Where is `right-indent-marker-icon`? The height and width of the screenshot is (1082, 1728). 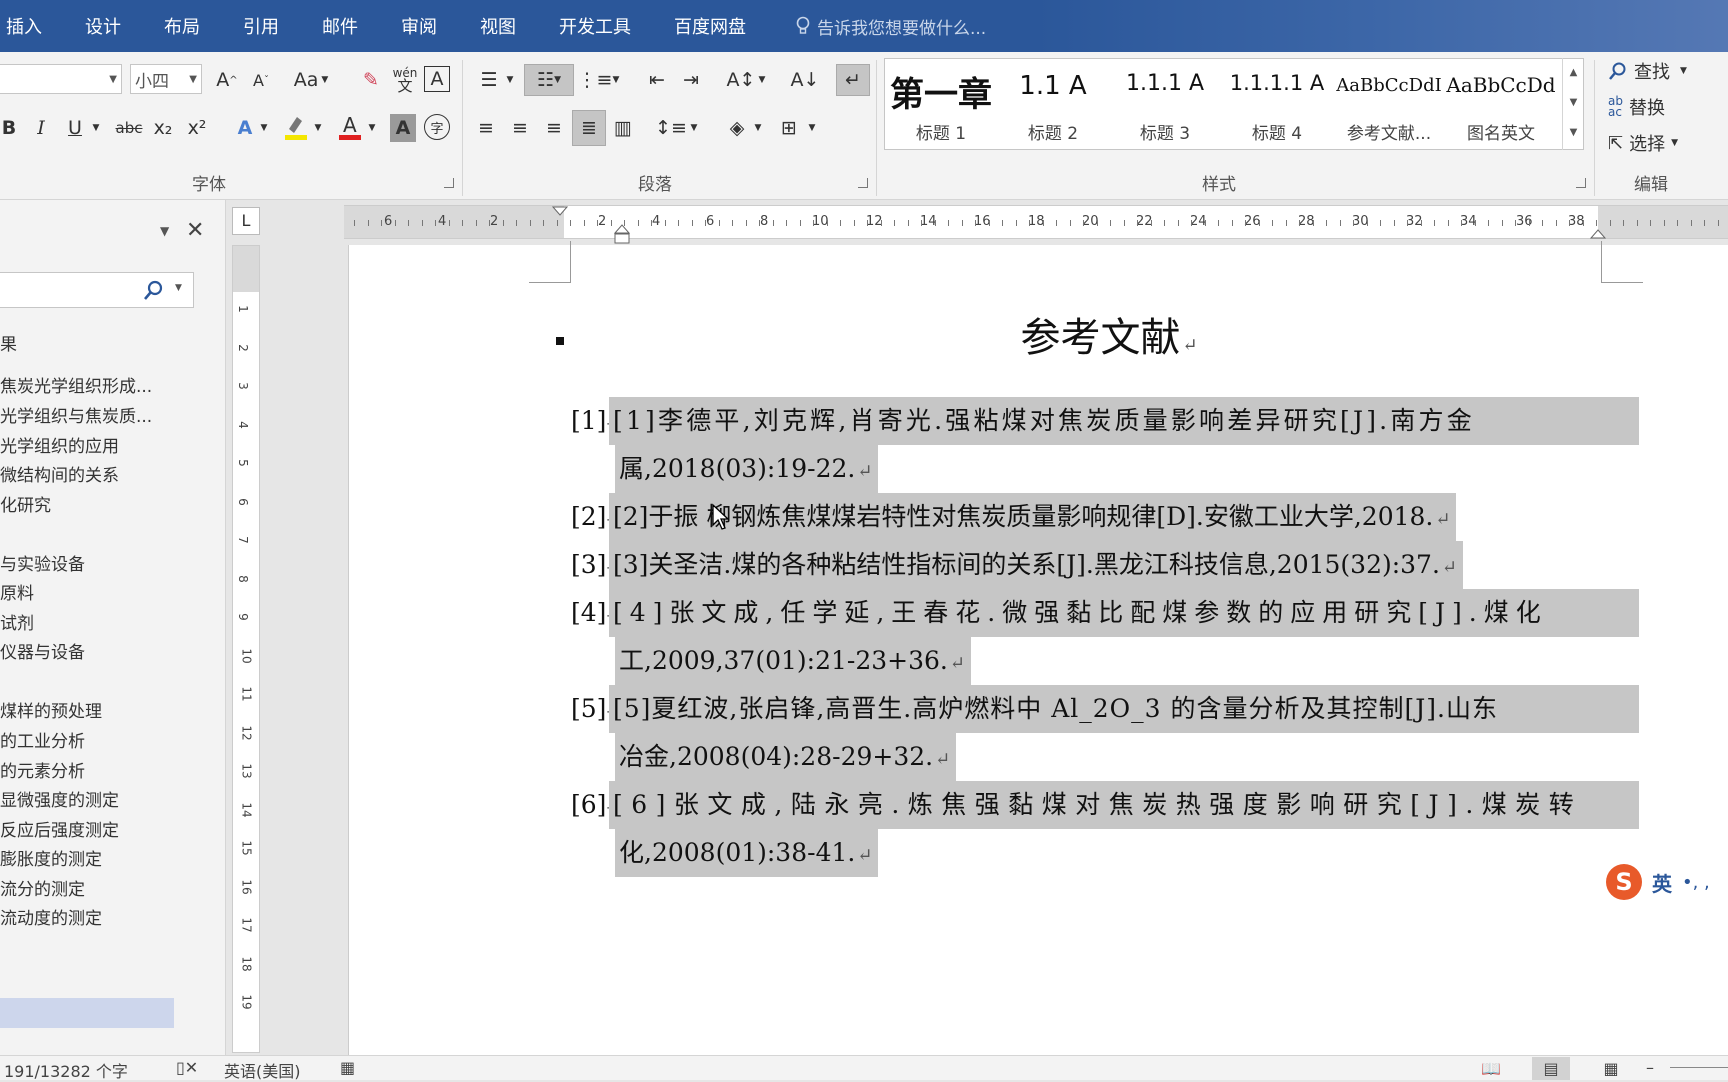
right-indent-marker-icon is located at coordinates (1598, 230).